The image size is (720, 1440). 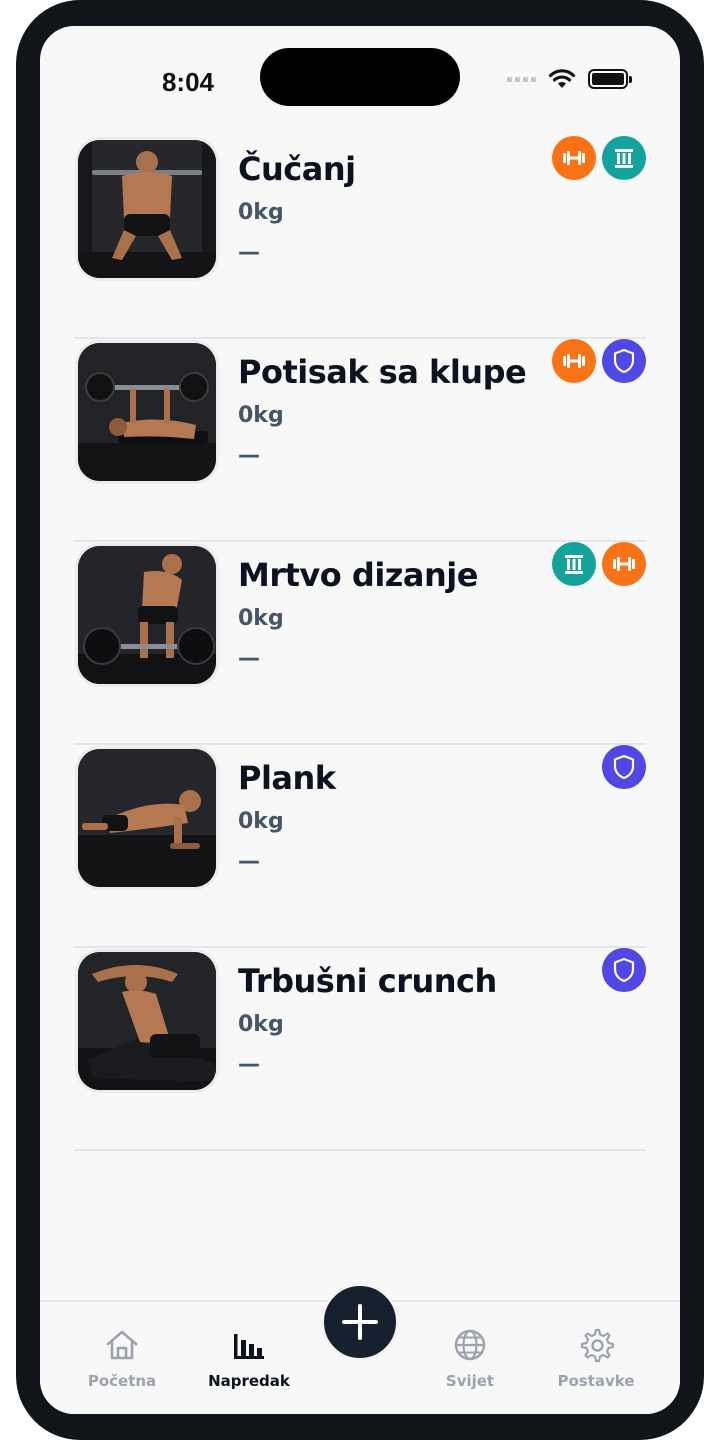 What do you see at coordinates (610, 79) in the screenshot?
I see `battery-icon` at bounding box center [610, 79].